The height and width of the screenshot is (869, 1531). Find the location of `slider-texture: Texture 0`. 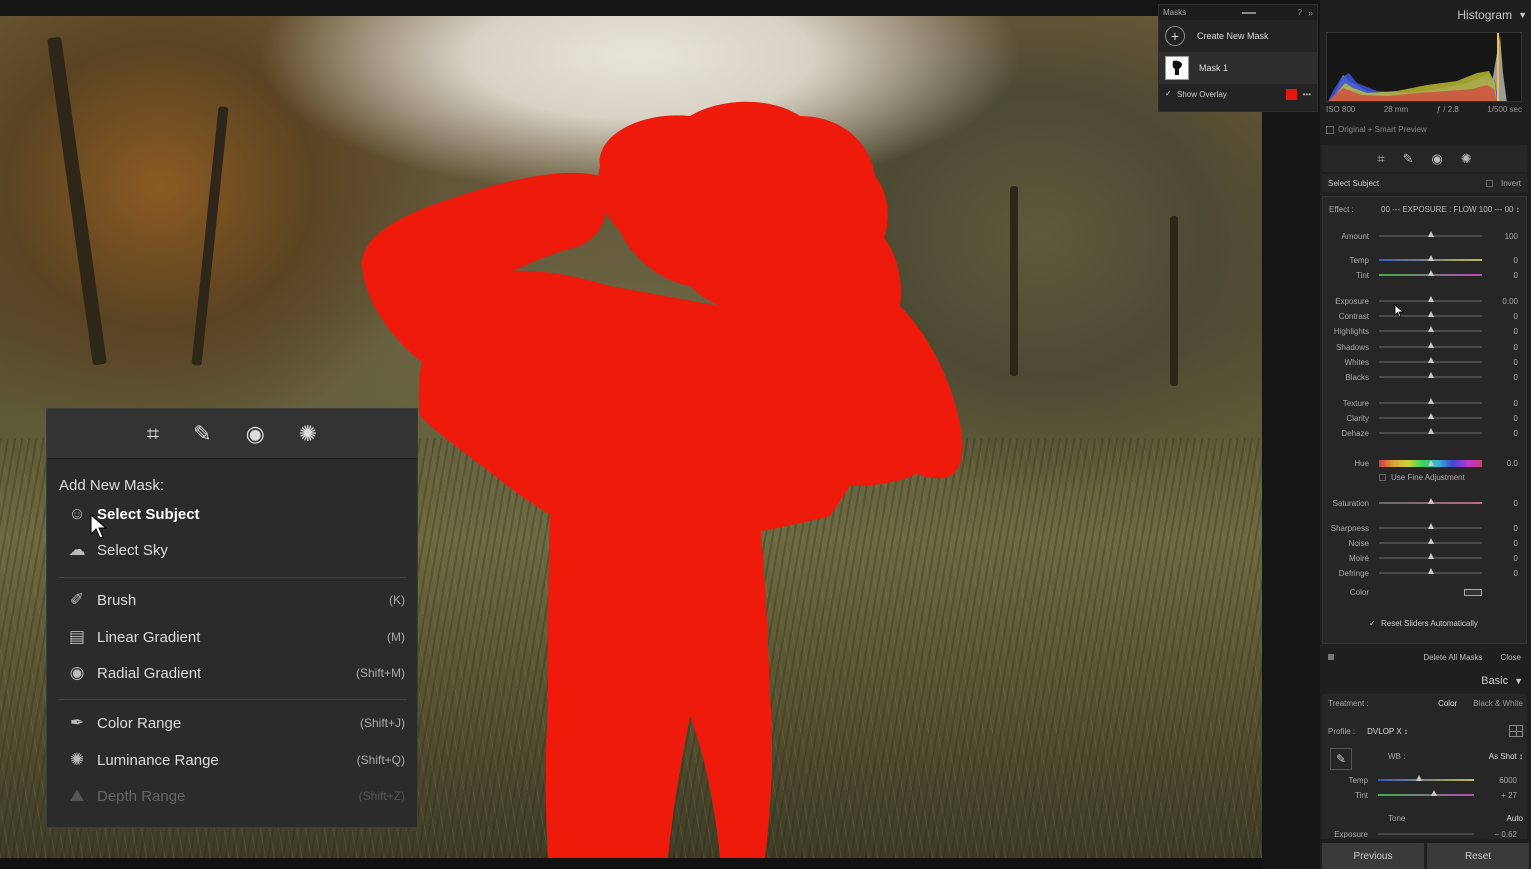

slider-texture: Texture 0 is located at coordinates (1425, 403).